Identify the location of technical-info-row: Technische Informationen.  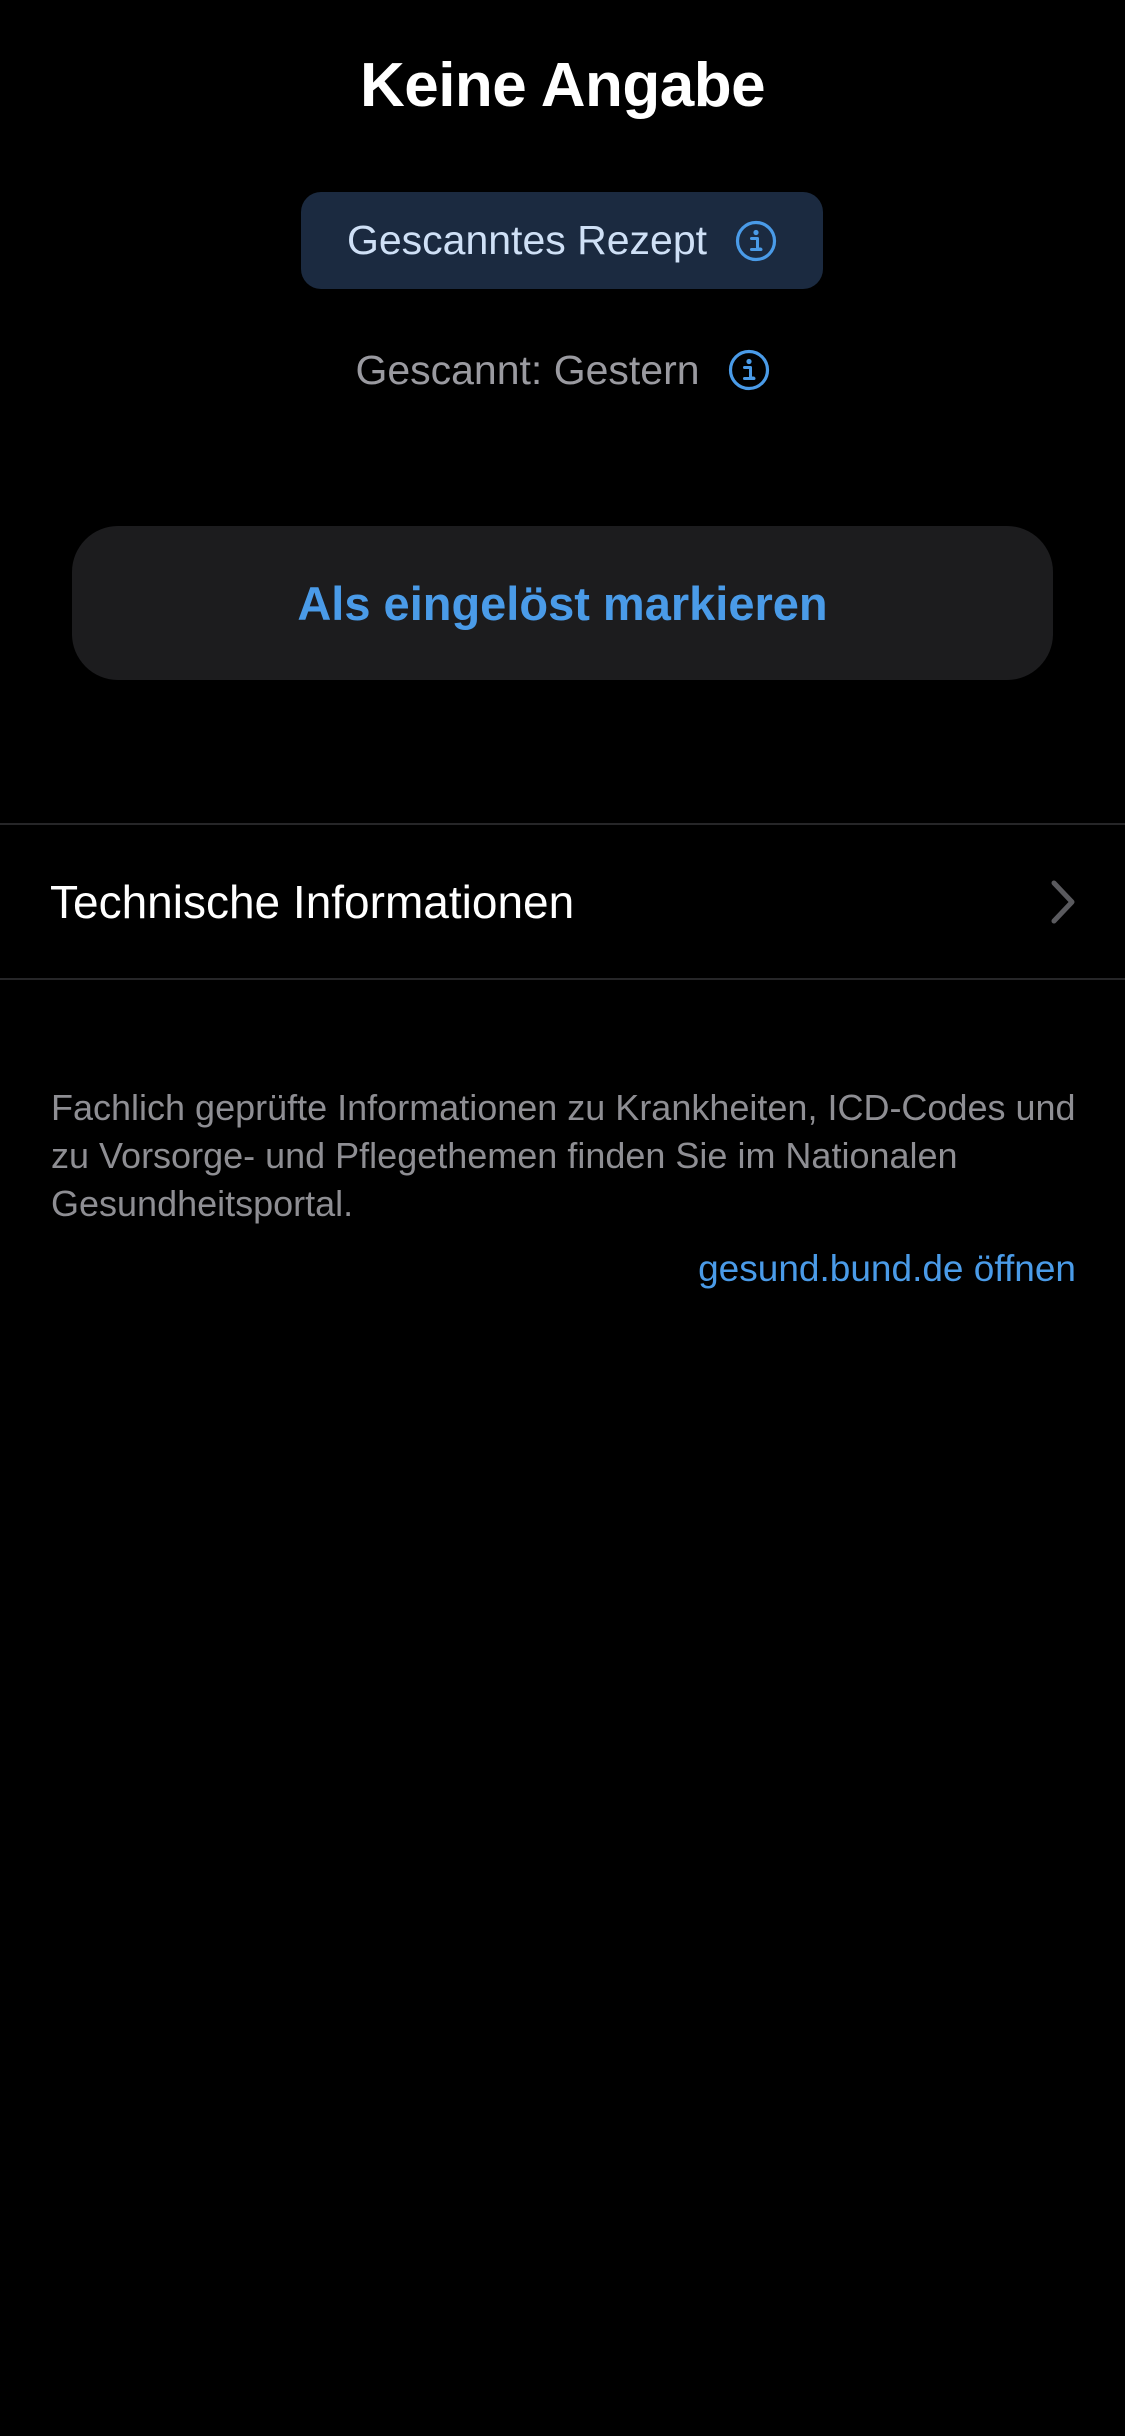
(562, 902).